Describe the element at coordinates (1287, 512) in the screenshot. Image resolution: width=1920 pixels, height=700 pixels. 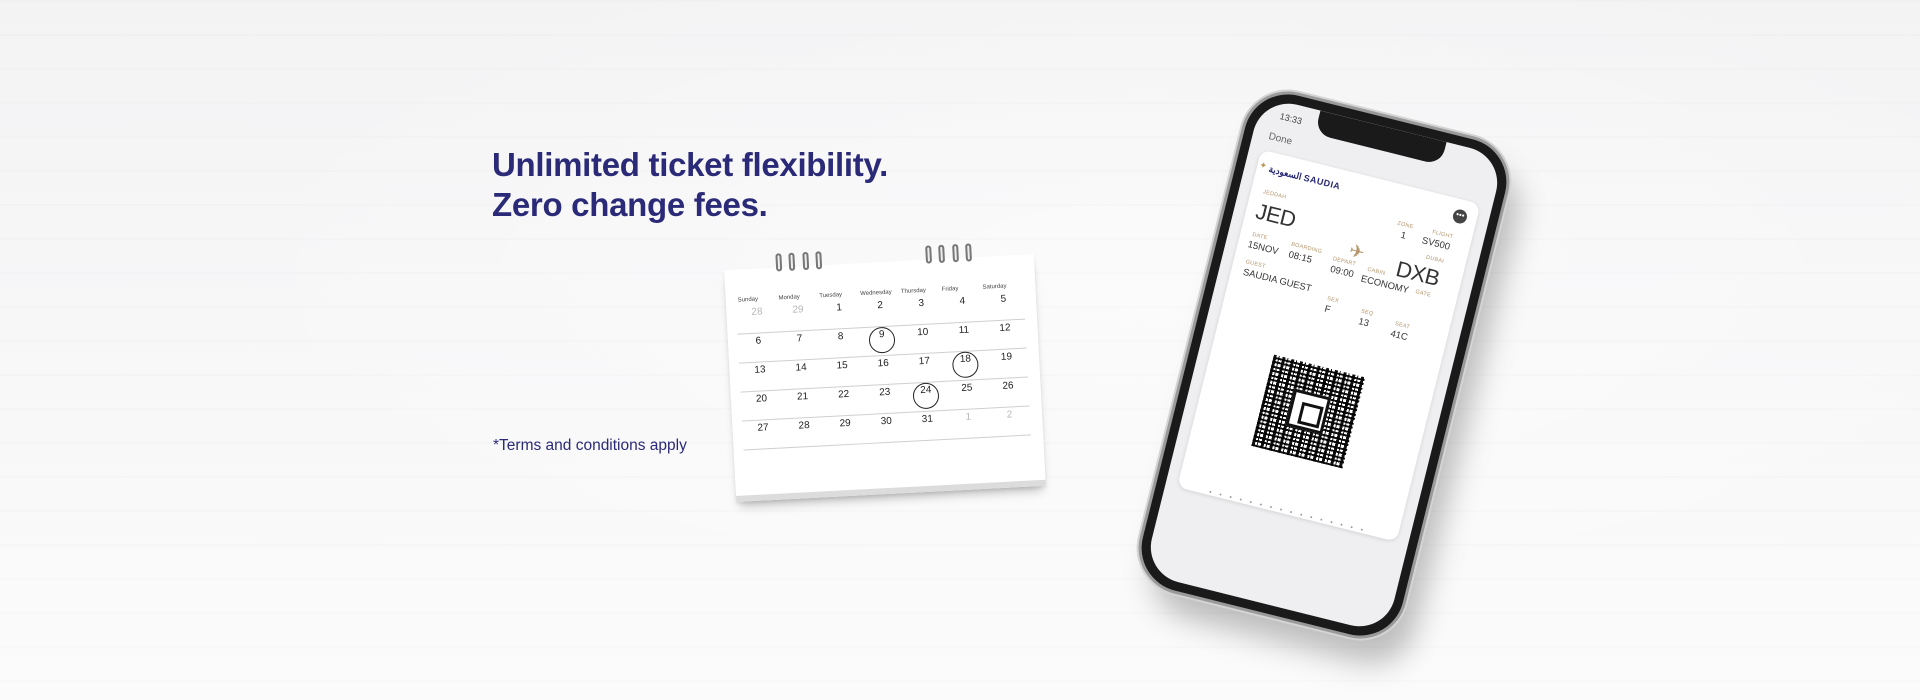
I see `page-indicator: • • • • • • • • • • • • • • • •` at that location.